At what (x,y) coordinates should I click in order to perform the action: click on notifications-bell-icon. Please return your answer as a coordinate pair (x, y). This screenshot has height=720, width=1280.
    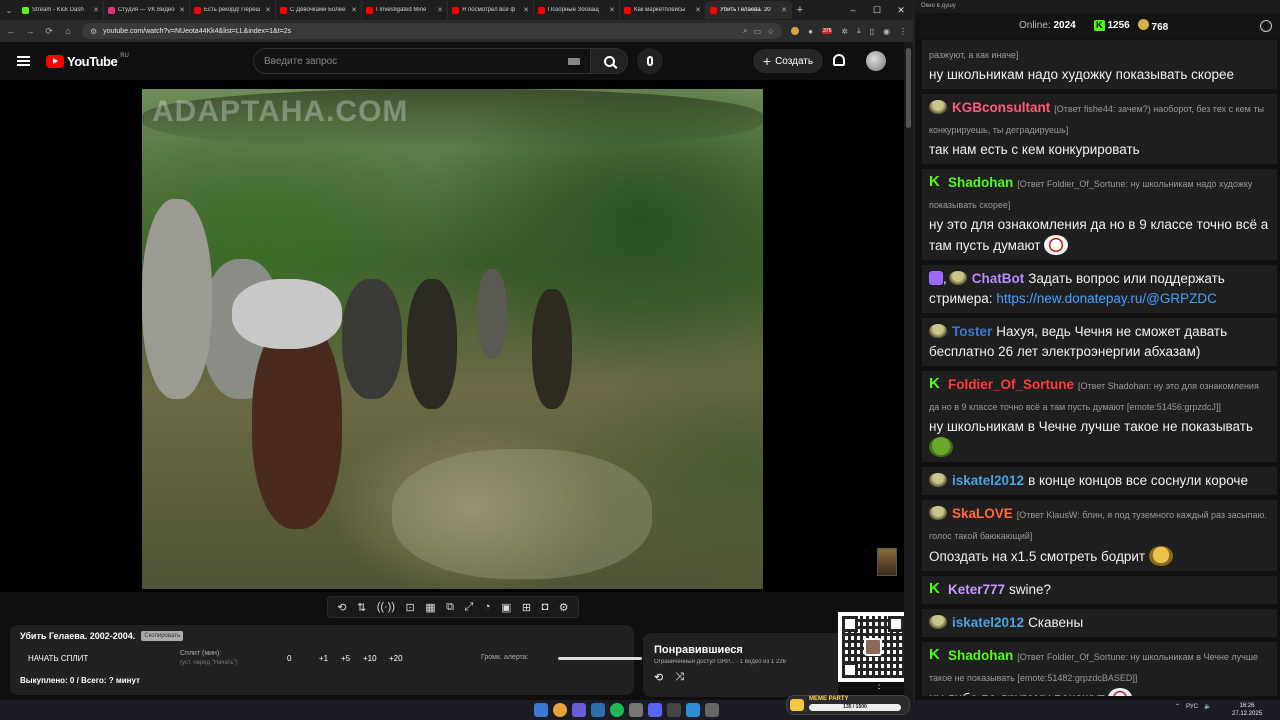
    Looking at the image, I should click on (839, 60).